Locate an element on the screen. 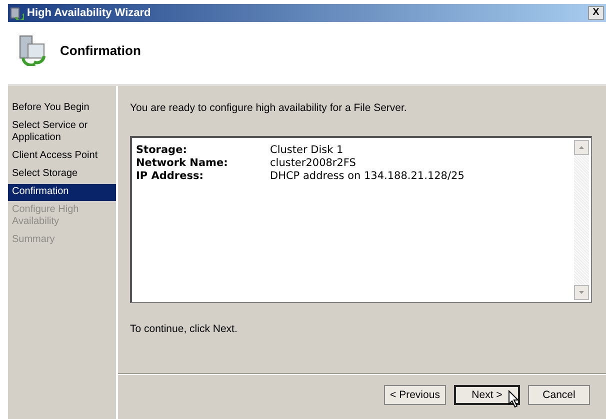 Image resolution: width=606 pixels, height=419 pixels. server-icon is located at coordinates (33, 50).